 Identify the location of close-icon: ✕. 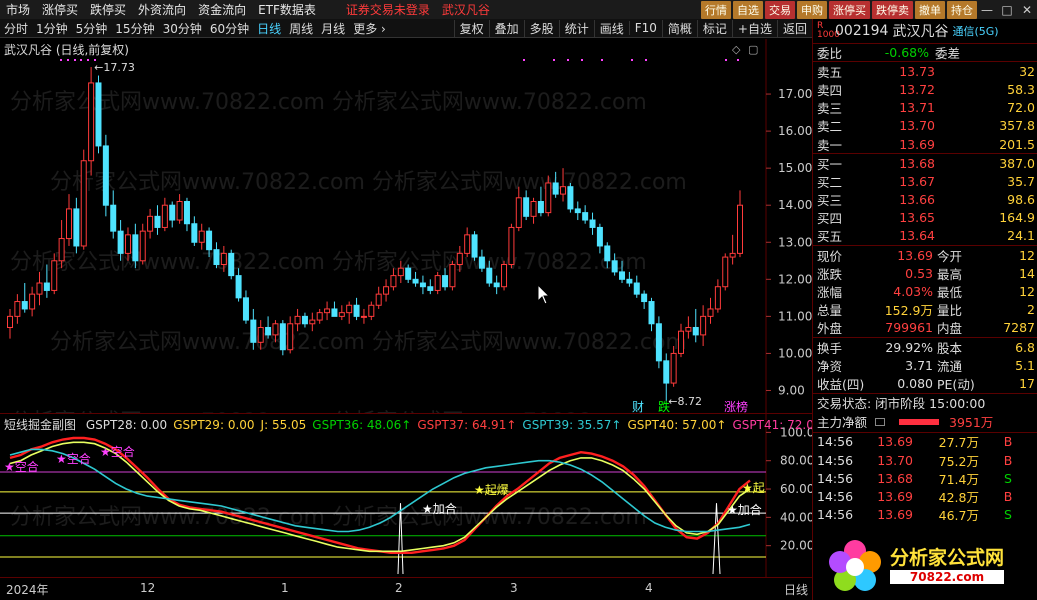
(1027, 10).